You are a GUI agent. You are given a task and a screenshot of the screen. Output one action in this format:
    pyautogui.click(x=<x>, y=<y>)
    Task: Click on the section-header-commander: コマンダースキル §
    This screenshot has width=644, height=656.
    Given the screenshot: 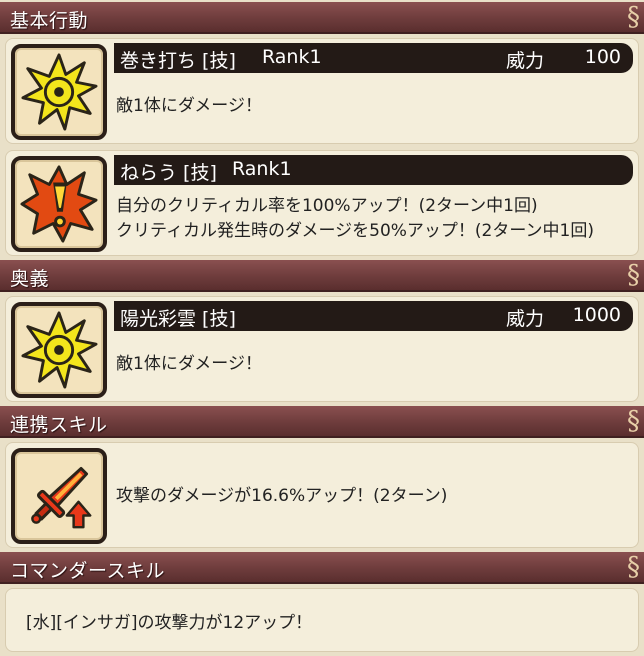 What is the action you would take?
    pyautogui.click(x=322, y=568)
    